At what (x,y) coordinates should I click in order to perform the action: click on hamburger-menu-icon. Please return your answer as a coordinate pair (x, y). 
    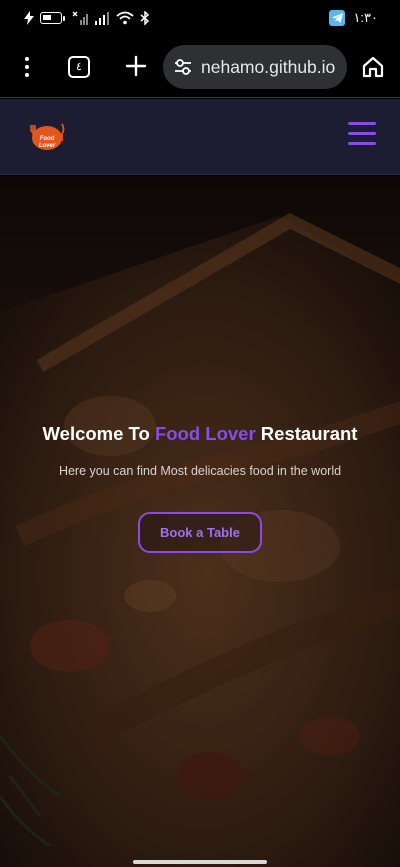
    Looking at the image, I should click on (363, 135).